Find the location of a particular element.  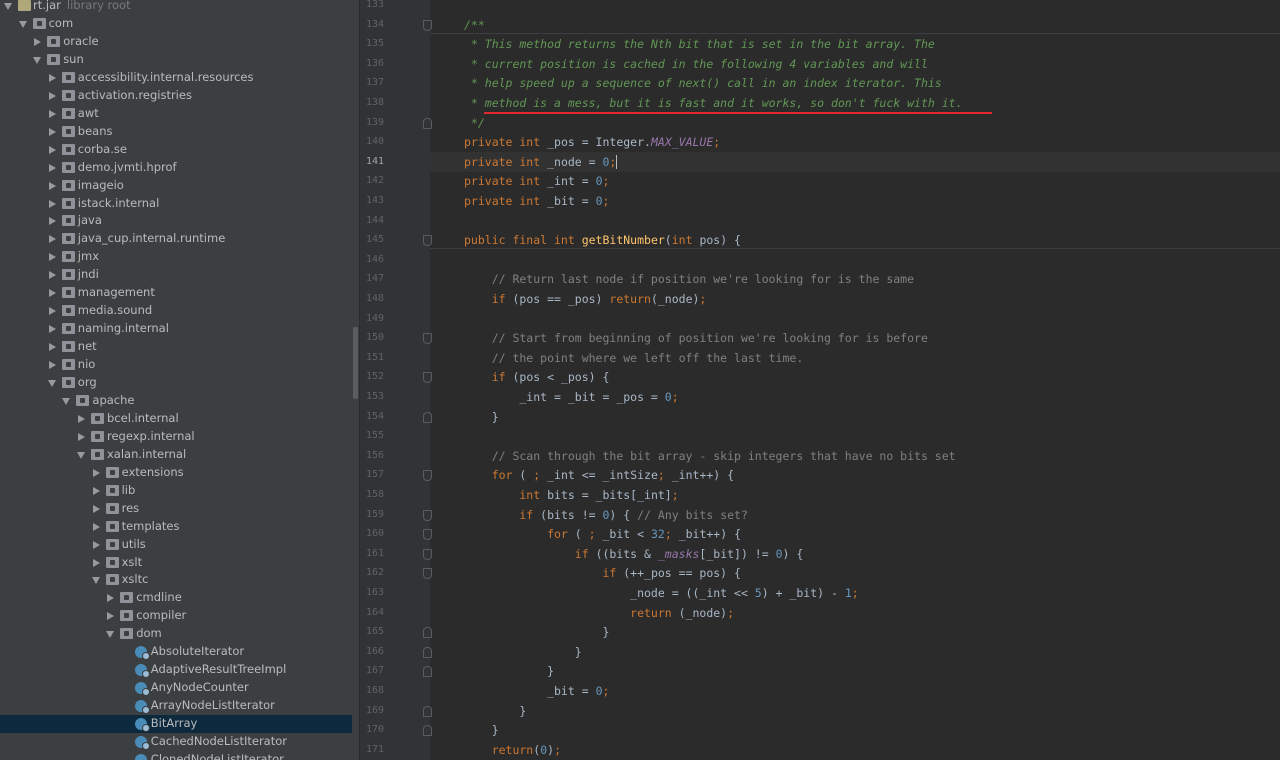

tree-item-dom: dom is located at coordinates (176, 634).